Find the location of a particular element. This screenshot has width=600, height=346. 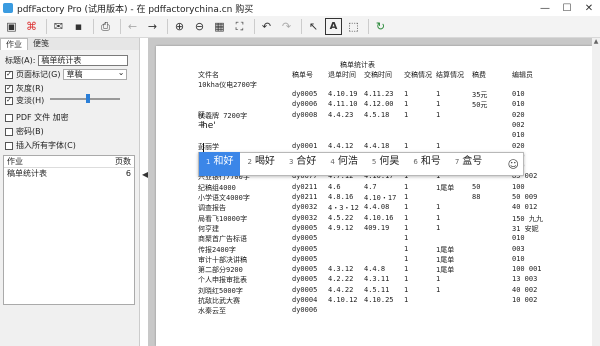

minimize-button: — is located at coordinates (545, 8).